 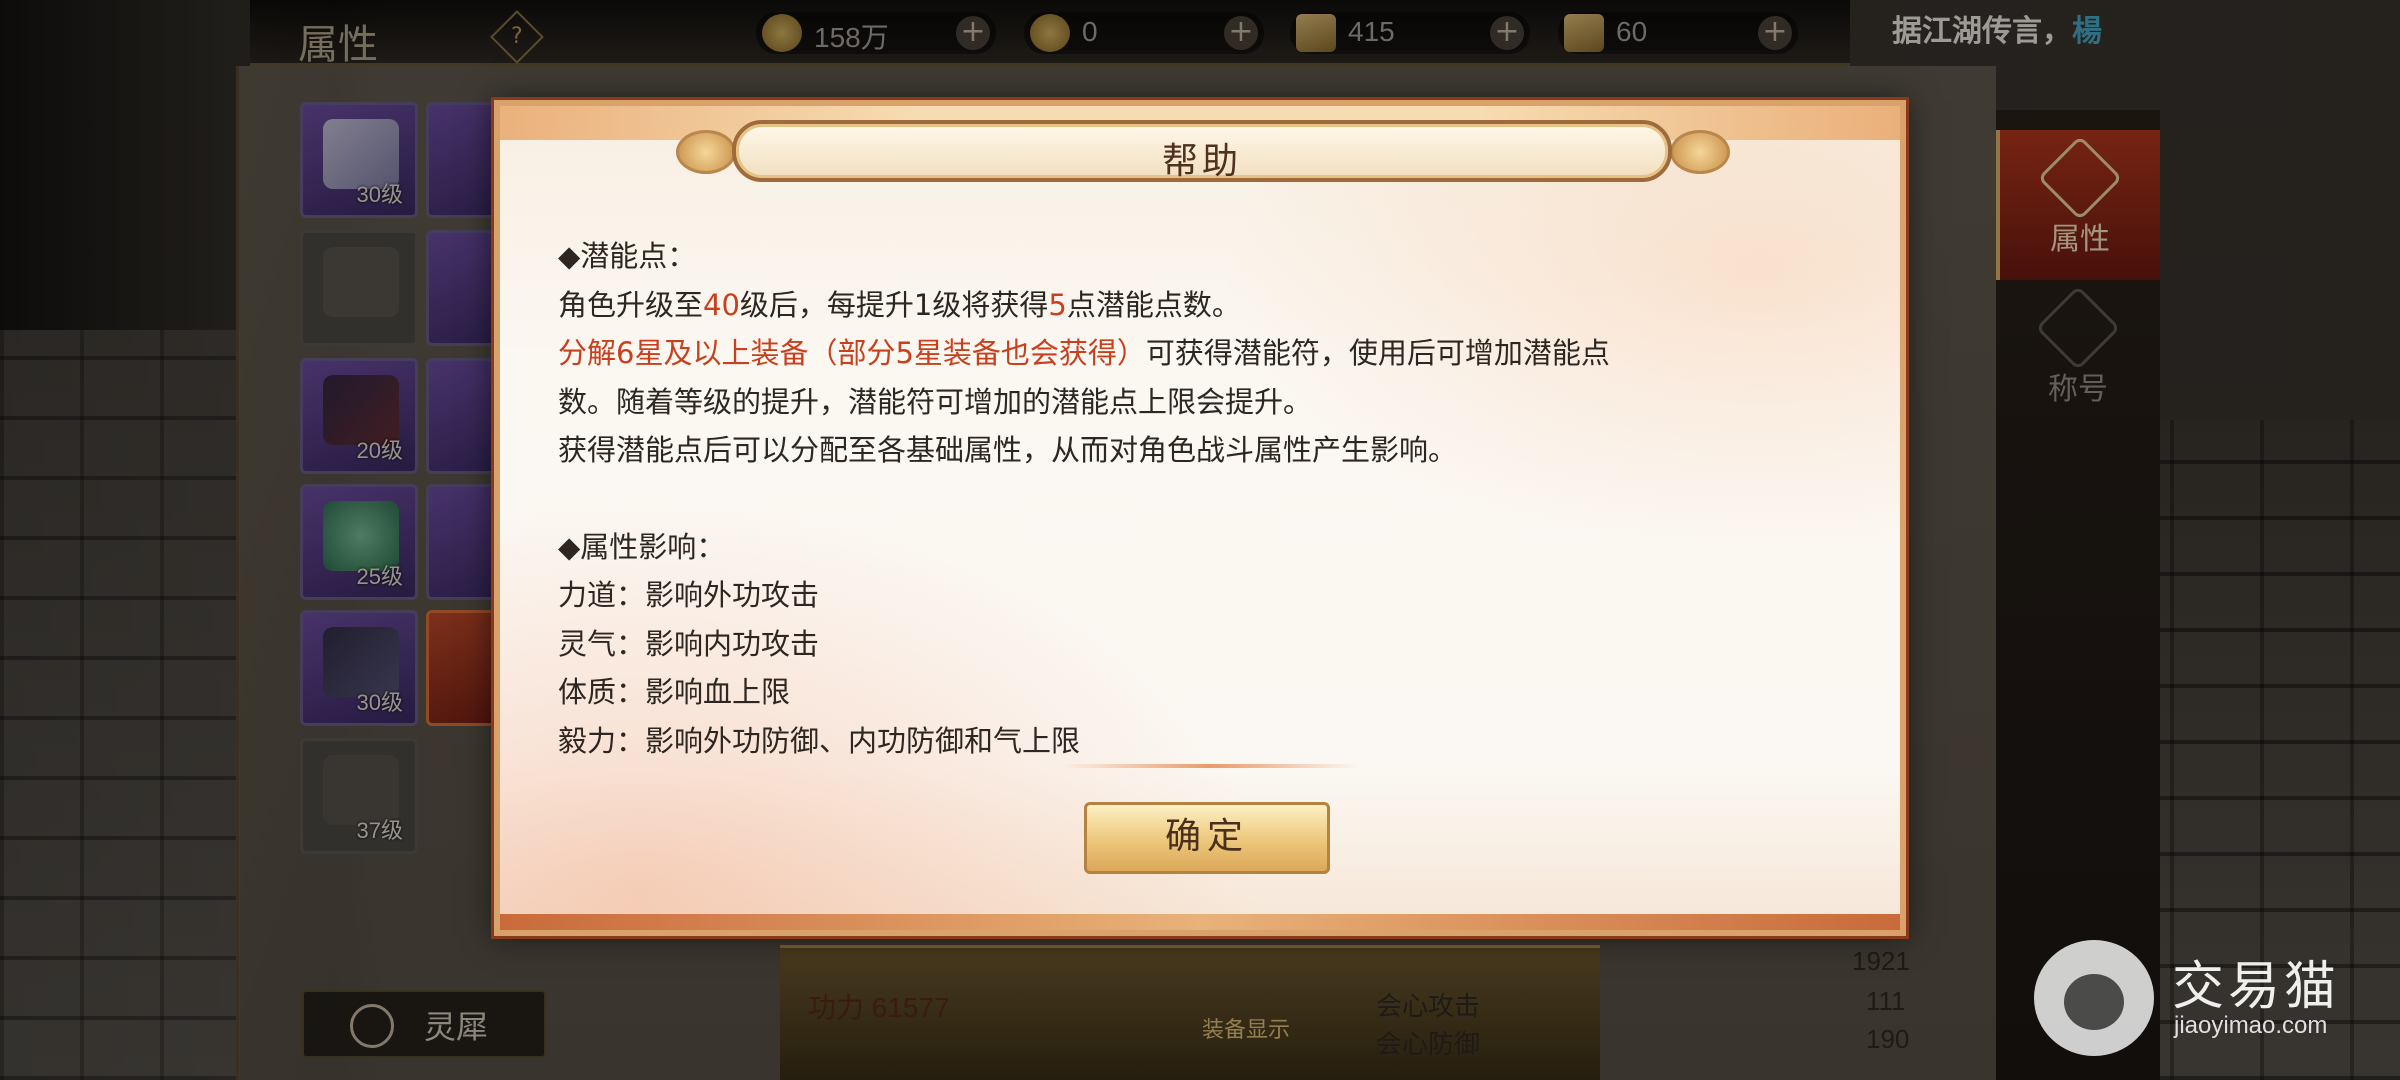 What do you see at coordinates (1057, 304) in the screenshot?
I see `line1-highlight-points: 5` at bounding box center [1057, 304].